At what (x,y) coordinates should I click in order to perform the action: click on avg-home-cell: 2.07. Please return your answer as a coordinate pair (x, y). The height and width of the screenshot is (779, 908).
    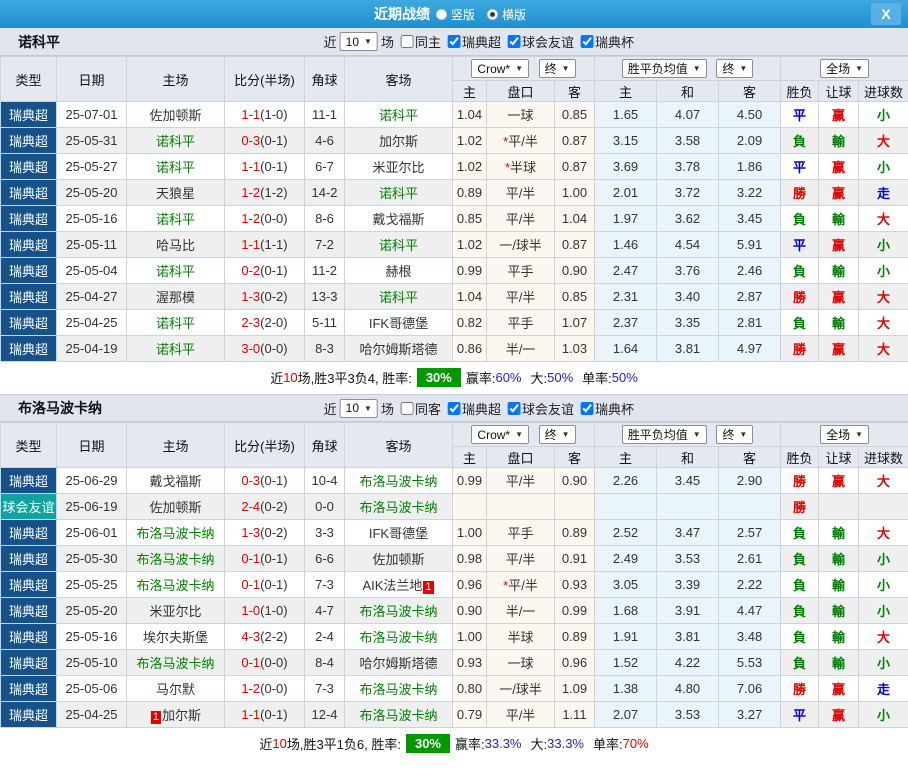
    Looking at the image, I should click on (626, 714).